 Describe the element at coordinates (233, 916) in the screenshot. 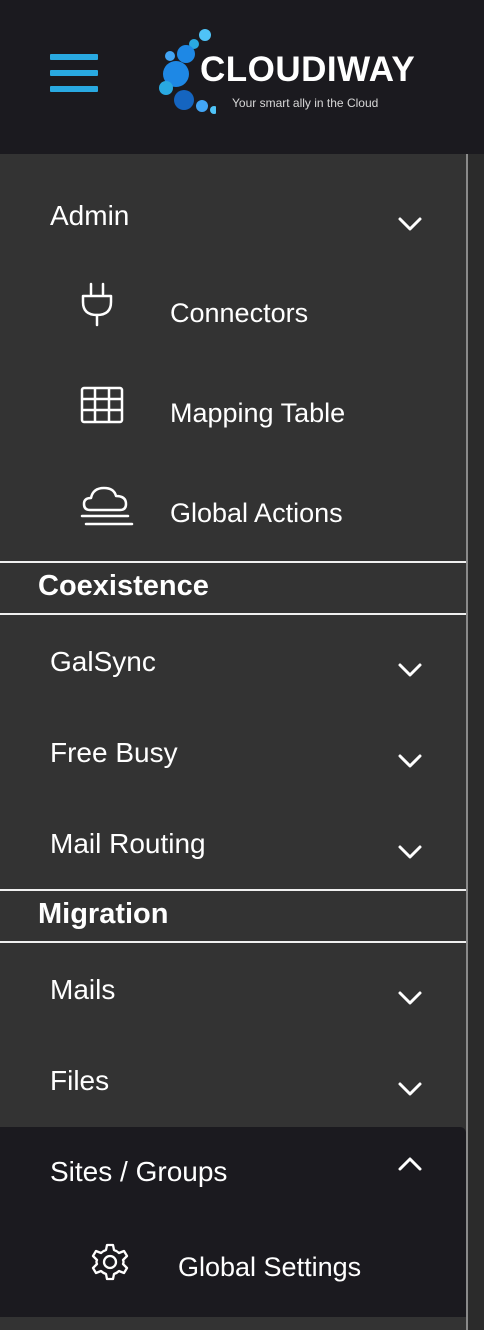

I see `section-header-migration: Migration` at that location.